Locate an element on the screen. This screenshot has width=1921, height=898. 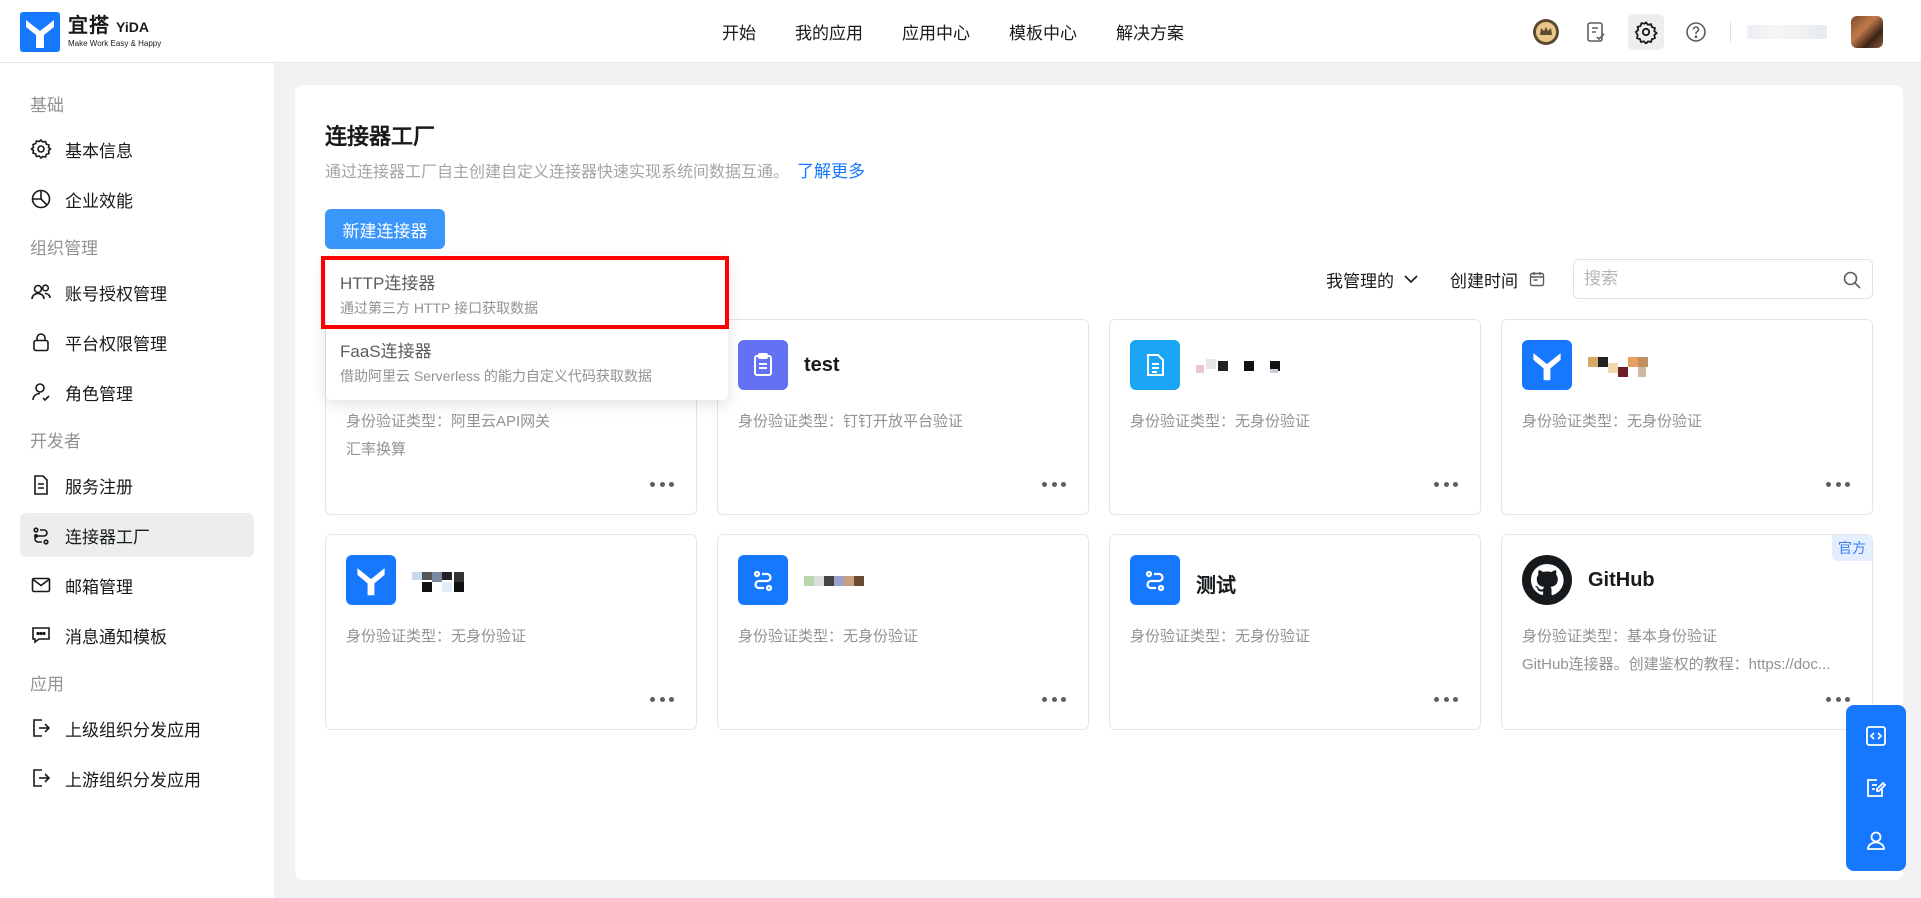
todo-list-icon is located at coordinates (1596, 32).